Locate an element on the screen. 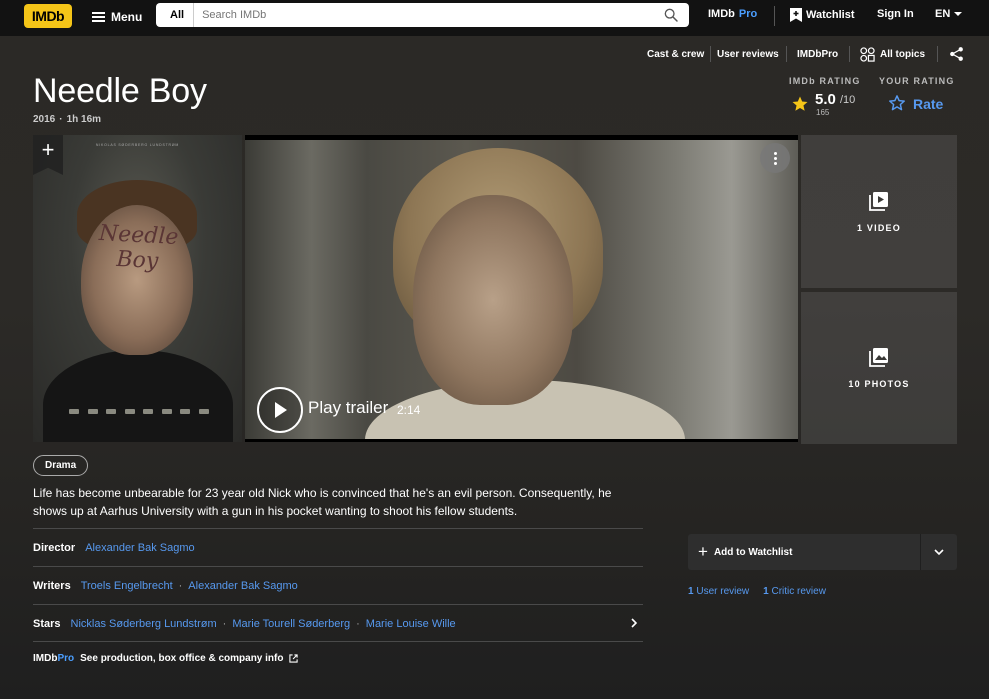 The height and width of the screenshot is (699, 989). search-category-label: All is located at coordinates (177, 15).